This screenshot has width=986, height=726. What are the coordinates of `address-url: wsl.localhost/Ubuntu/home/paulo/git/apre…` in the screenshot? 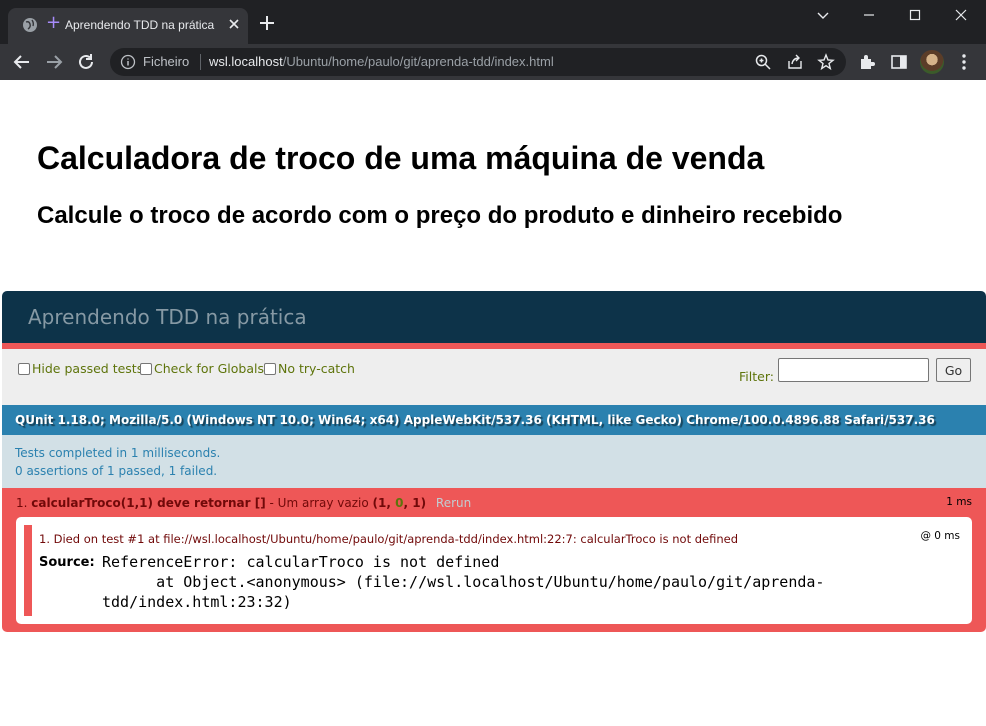 It's located at (381, 61).